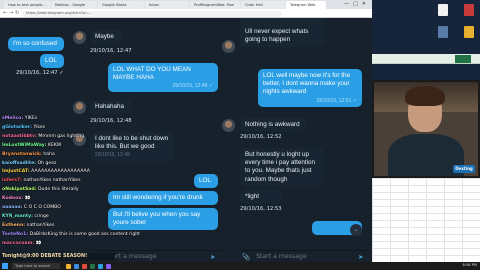 The image size is (480, 270). Describe the element at coordinates (16, 171) in the screenshot. I see `stream-chat-username: ImJustCAT:` at that location.